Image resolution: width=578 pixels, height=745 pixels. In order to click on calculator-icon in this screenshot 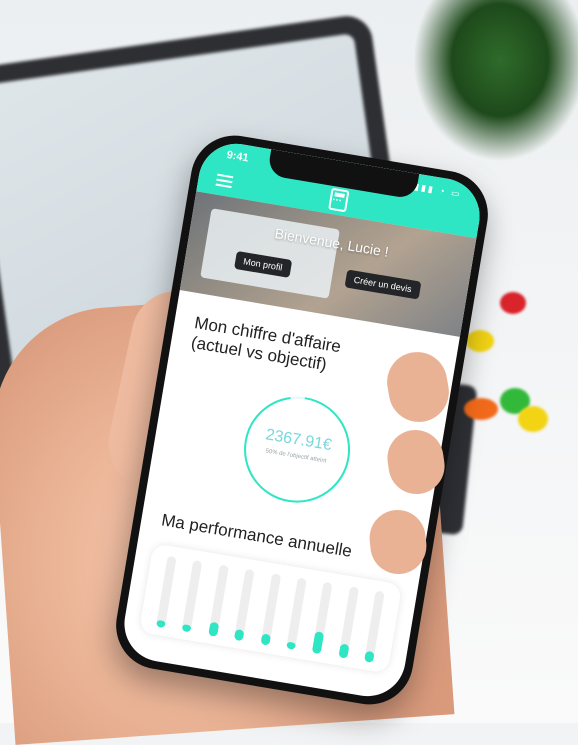, I will do `click(339, 200)`.